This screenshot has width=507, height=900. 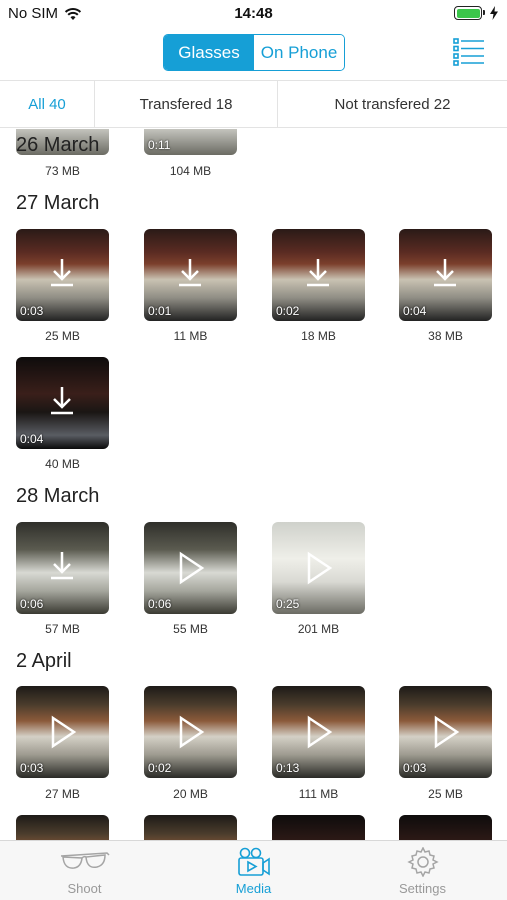 What do you see at coordinates (190, 794) in the screenshot?
I see `file-size: 20 MB` at bounding box center [190, 794].